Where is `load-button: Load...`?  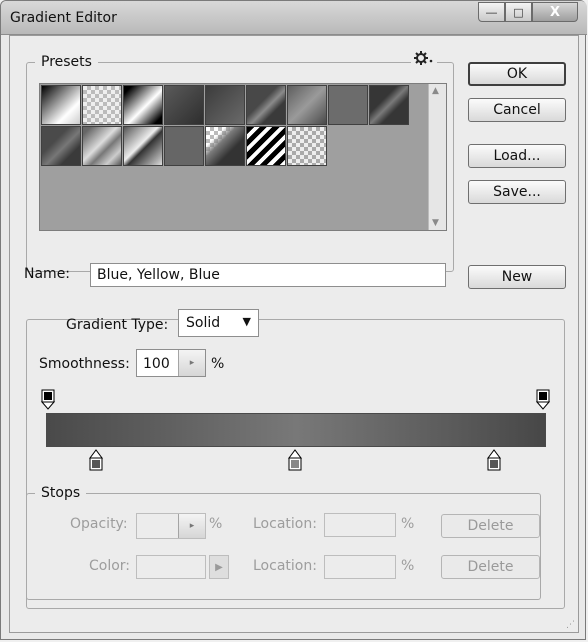
load-button: Load... is located at coordinates (517, 156).